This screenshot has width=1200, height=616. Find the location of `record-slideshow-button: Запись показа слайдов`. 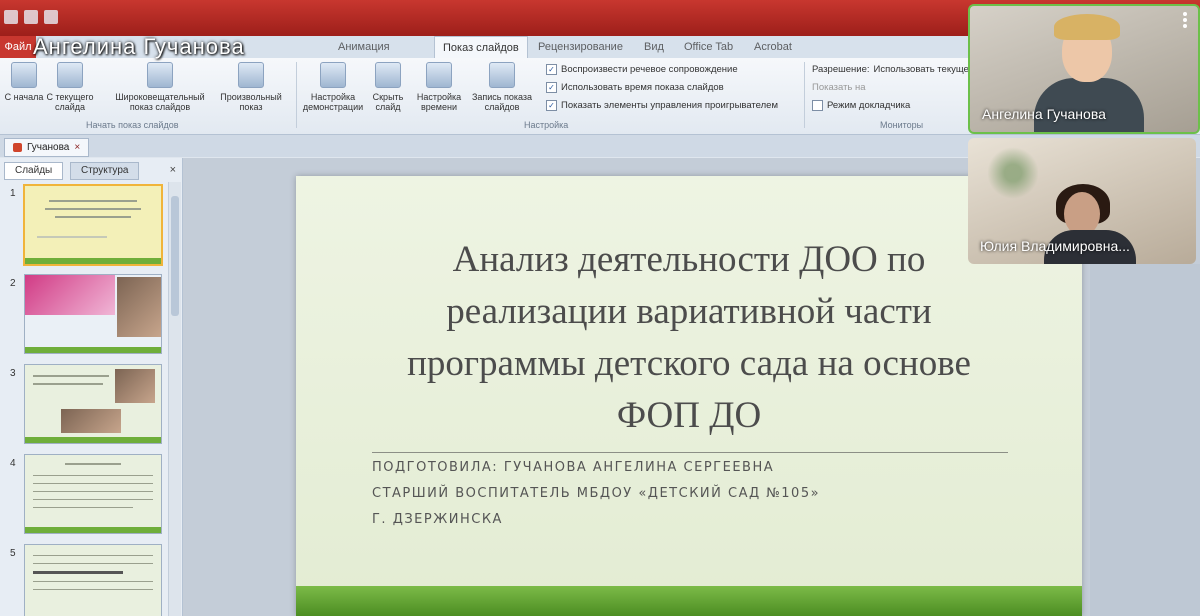

record-slideshow-button: Запись показа слайдов is located at coordinates (502, 87).